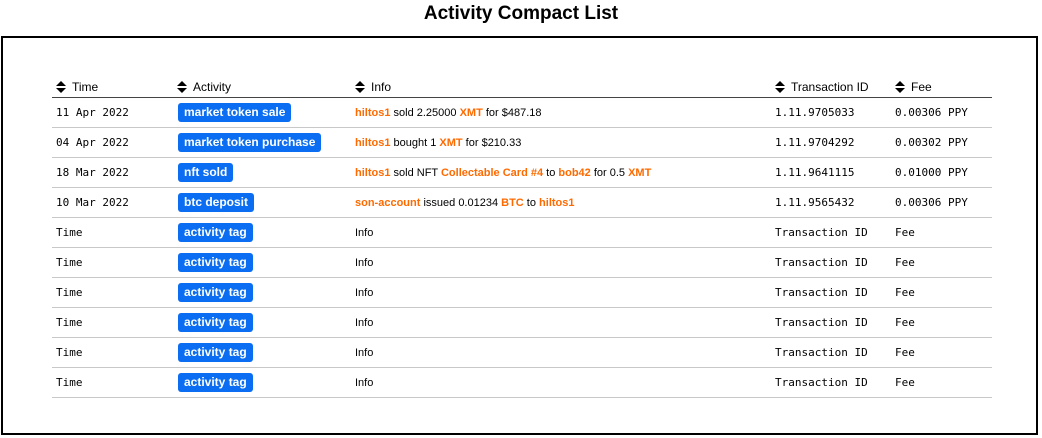 Image resolution: width=1042 pixels, height=438 pixels. I want to click on fee-cell: 0.00302 PPY, so click(931, 142).